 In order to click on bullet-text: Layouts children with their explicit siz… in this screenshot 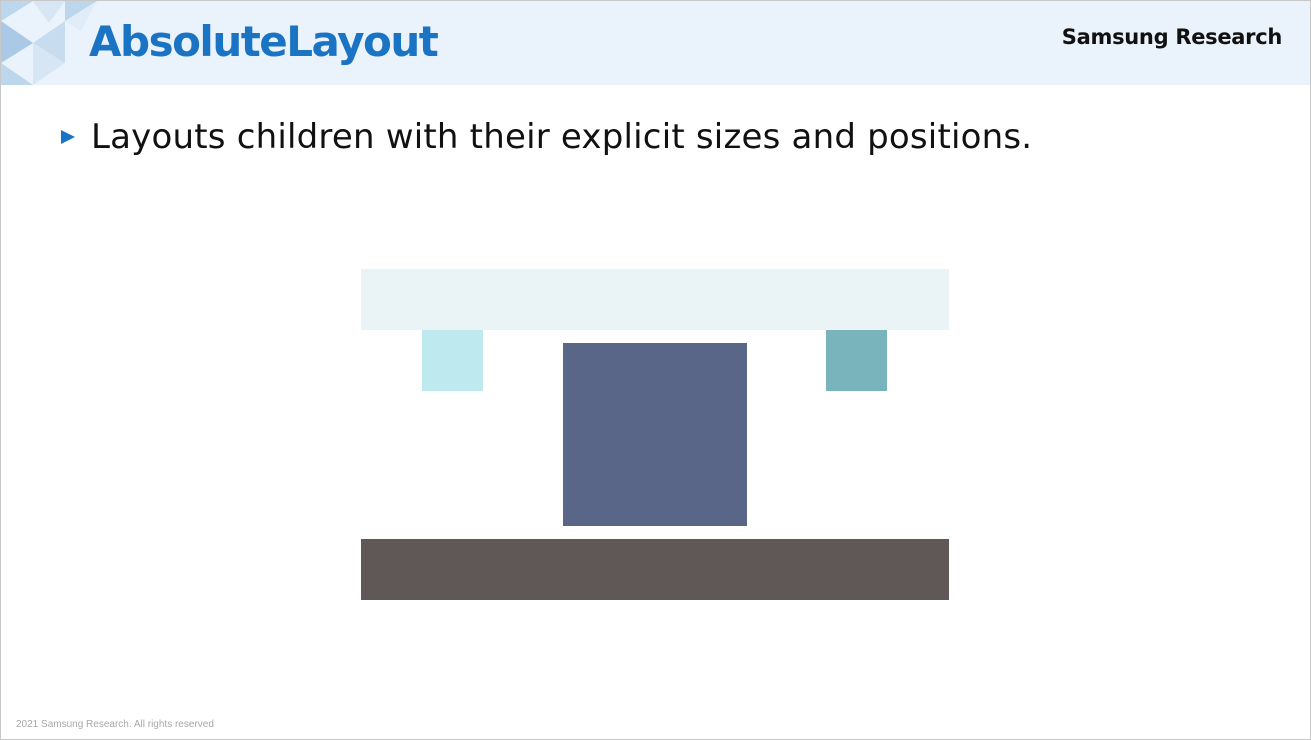, I will do `click(562, 137)`.